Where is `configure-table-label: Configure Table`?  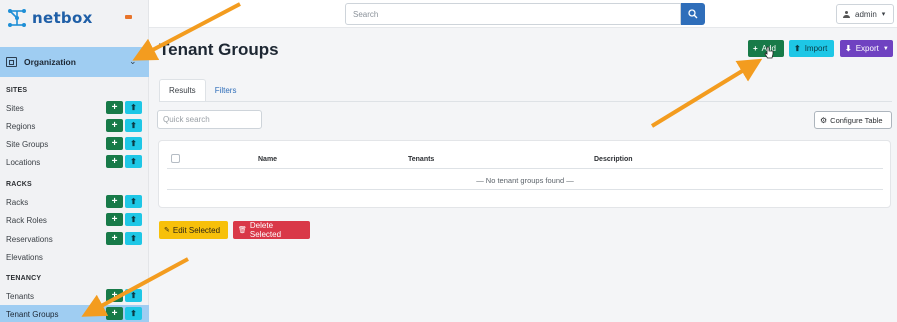
configure-table-label: Configure Table is located at coordinates (856, 120).